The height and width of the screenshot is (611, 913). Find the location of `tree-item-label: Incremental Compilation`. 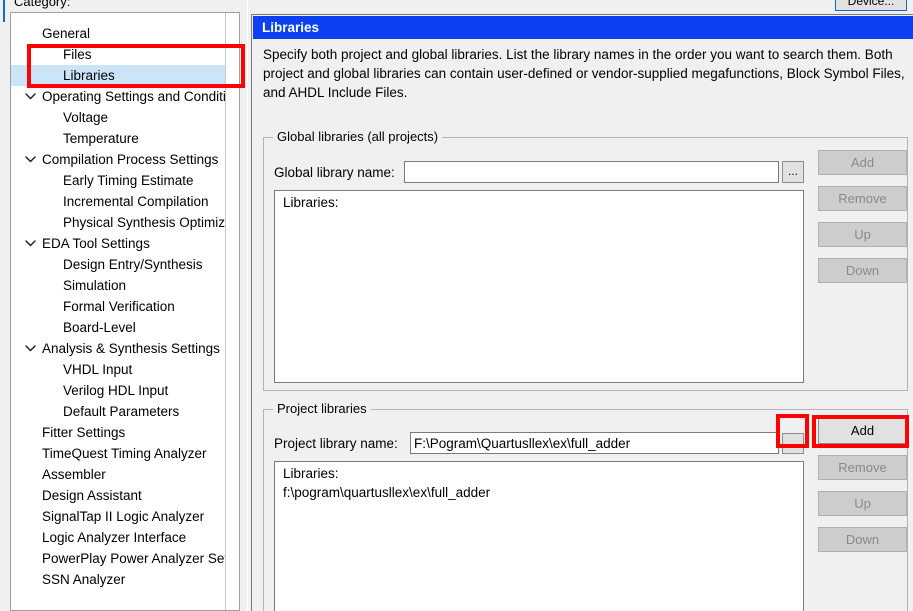

tree-item-label: Incremental Compilation is located at coordinates (136, 201).